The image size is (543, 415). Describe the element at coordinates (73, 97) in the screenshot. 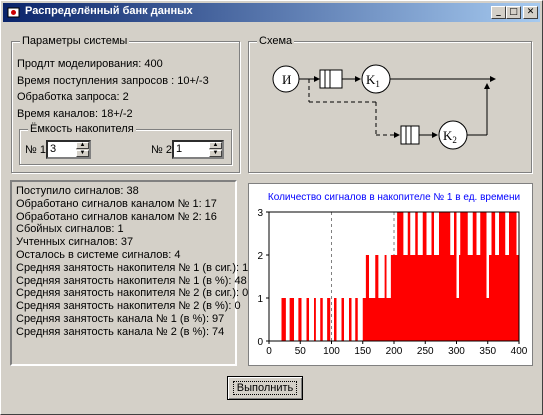

I see `param-processing: Обработка запроса: 2` at that location.